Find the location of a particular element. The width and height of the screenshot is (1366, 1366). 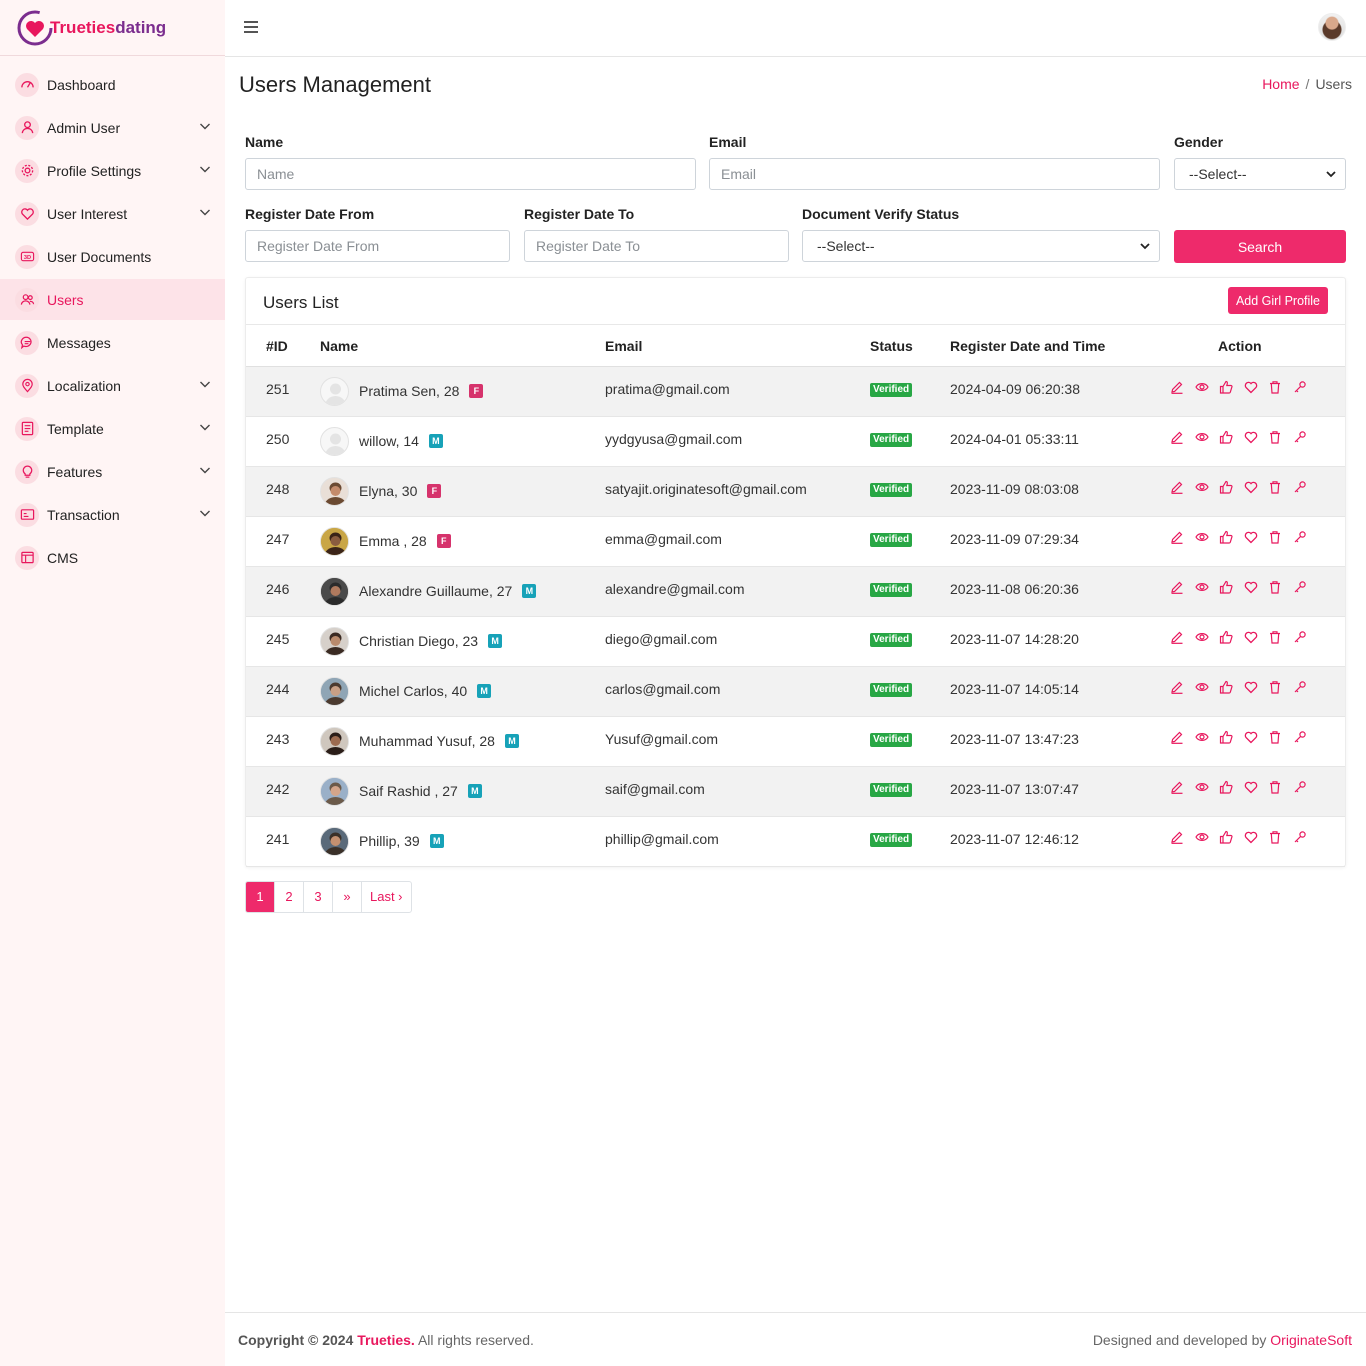

sidebar-item-template: Template is located at coordinates (112, 428).